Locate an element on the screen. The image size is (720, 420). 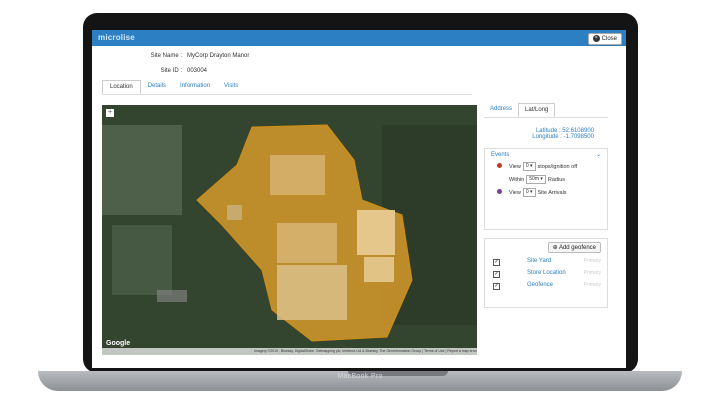
longitude-label: Longitude : is located at coordinates (547, 137).